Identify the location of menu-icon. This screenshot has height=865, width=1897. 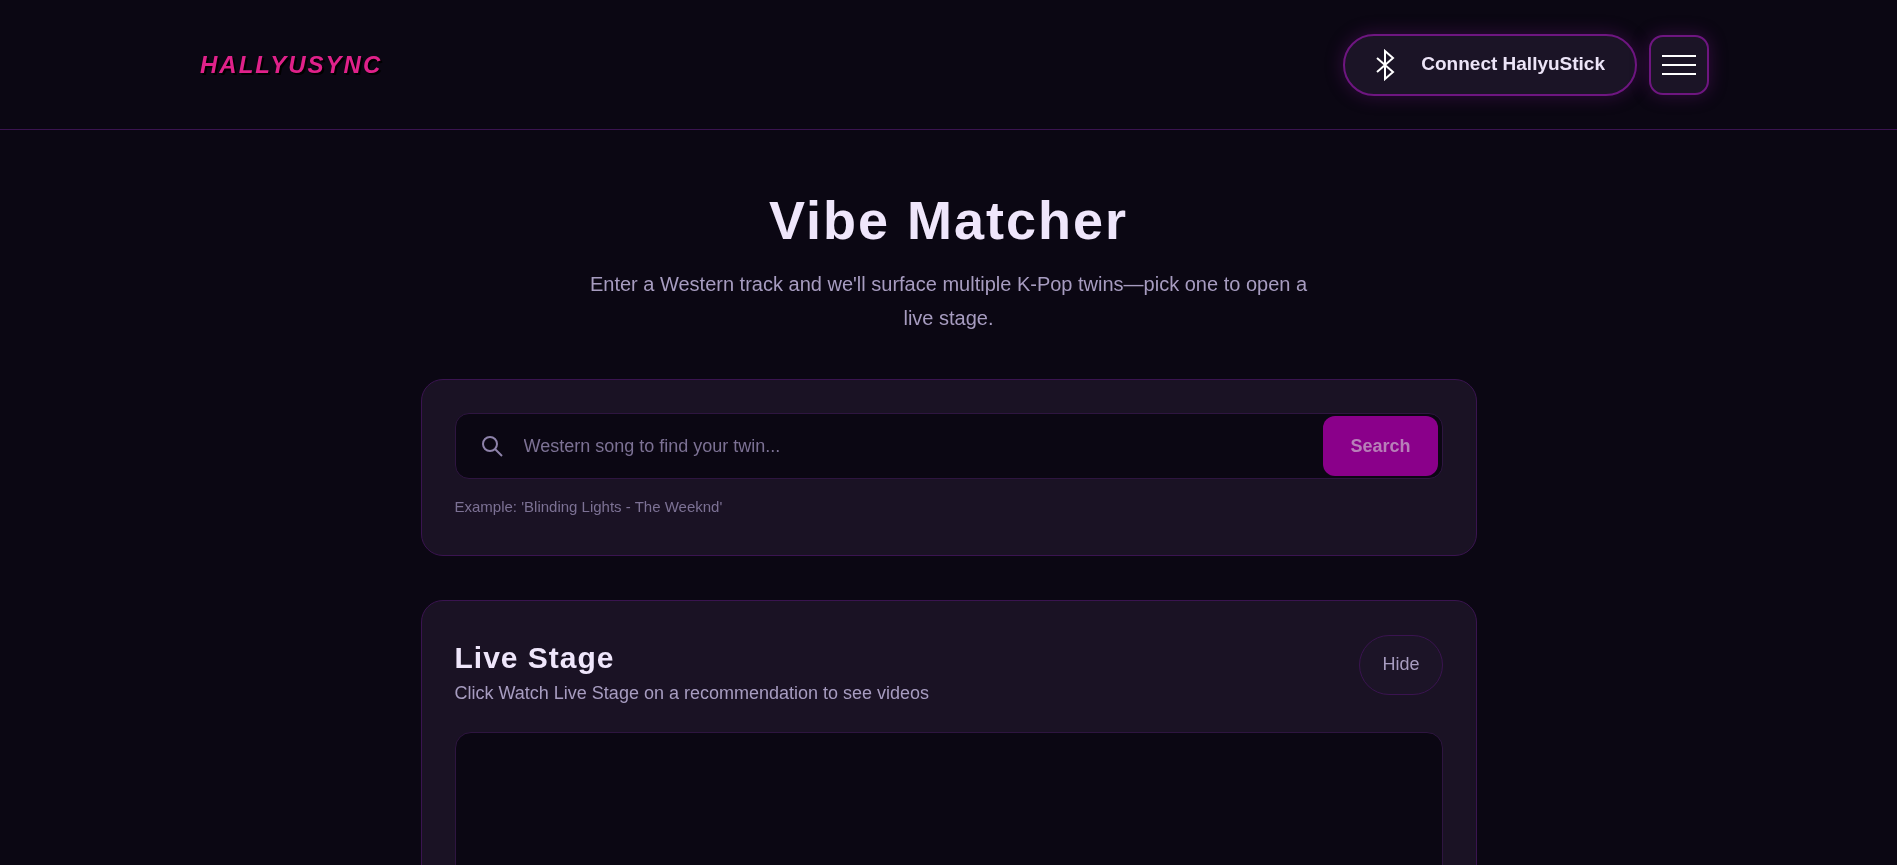
(1679, 64).